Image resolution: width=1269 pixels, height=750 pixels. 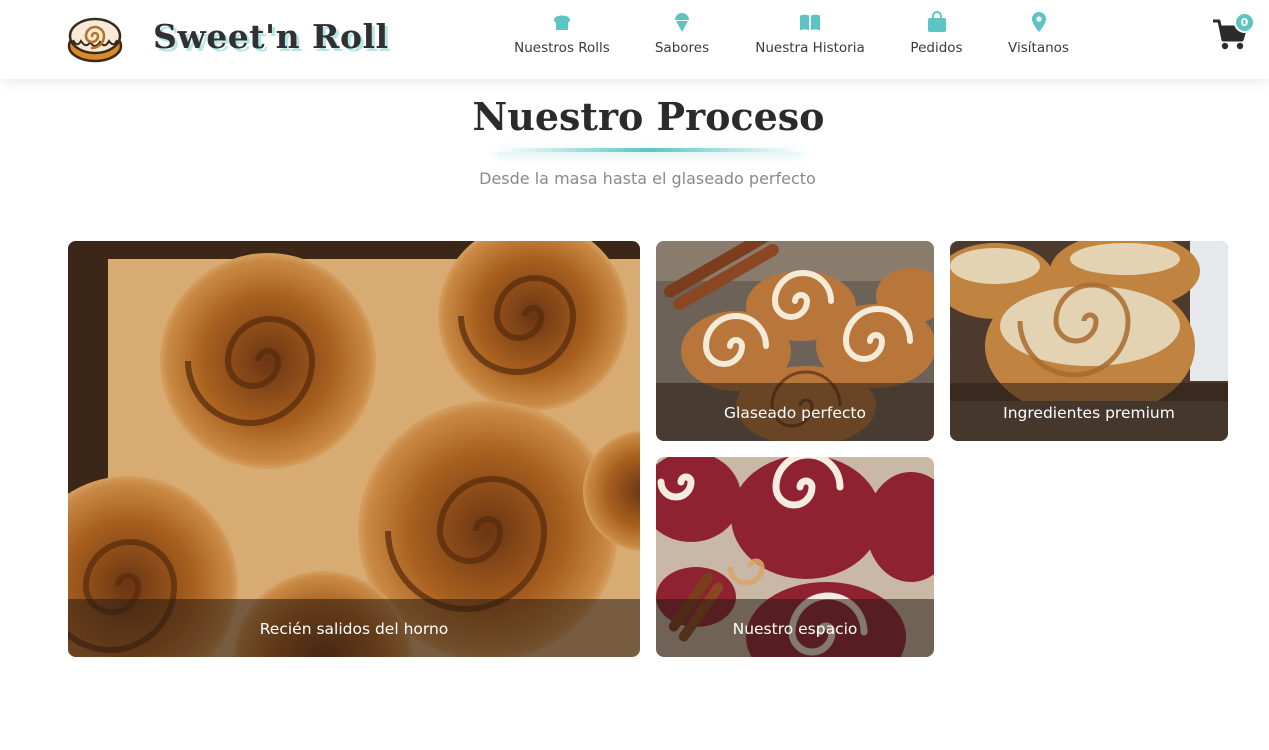 What do you see at coordinates (647, 178) in the screenshot?
I see `section-subtitle: Desde la masa hasta el glaseado perfecto` at bounding box center [647, 178].